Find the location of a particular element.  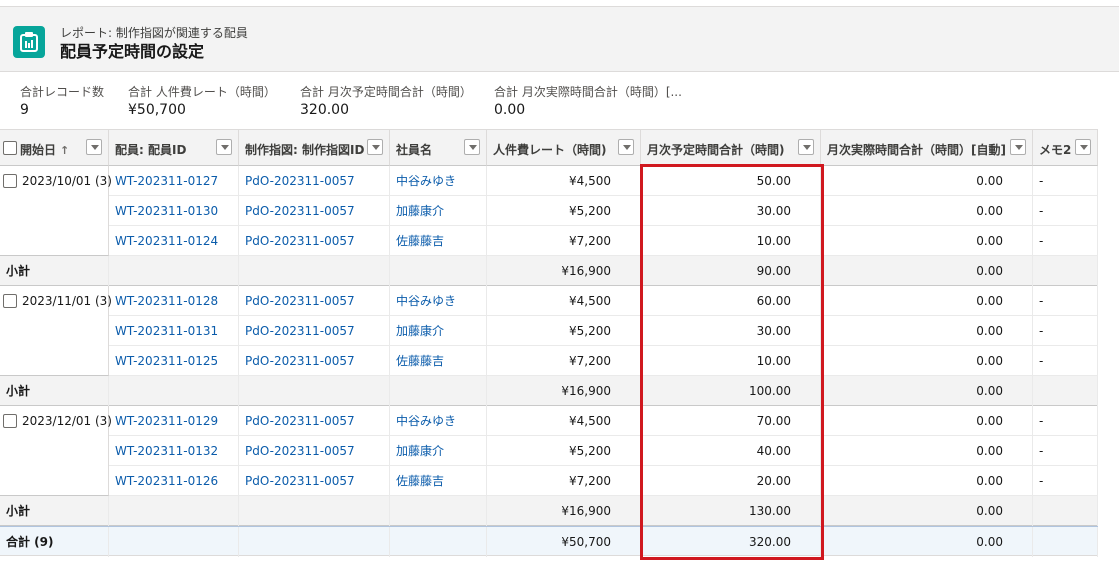

staff-id-link: WT-202311-0126 is located at coordinates (174, 481).